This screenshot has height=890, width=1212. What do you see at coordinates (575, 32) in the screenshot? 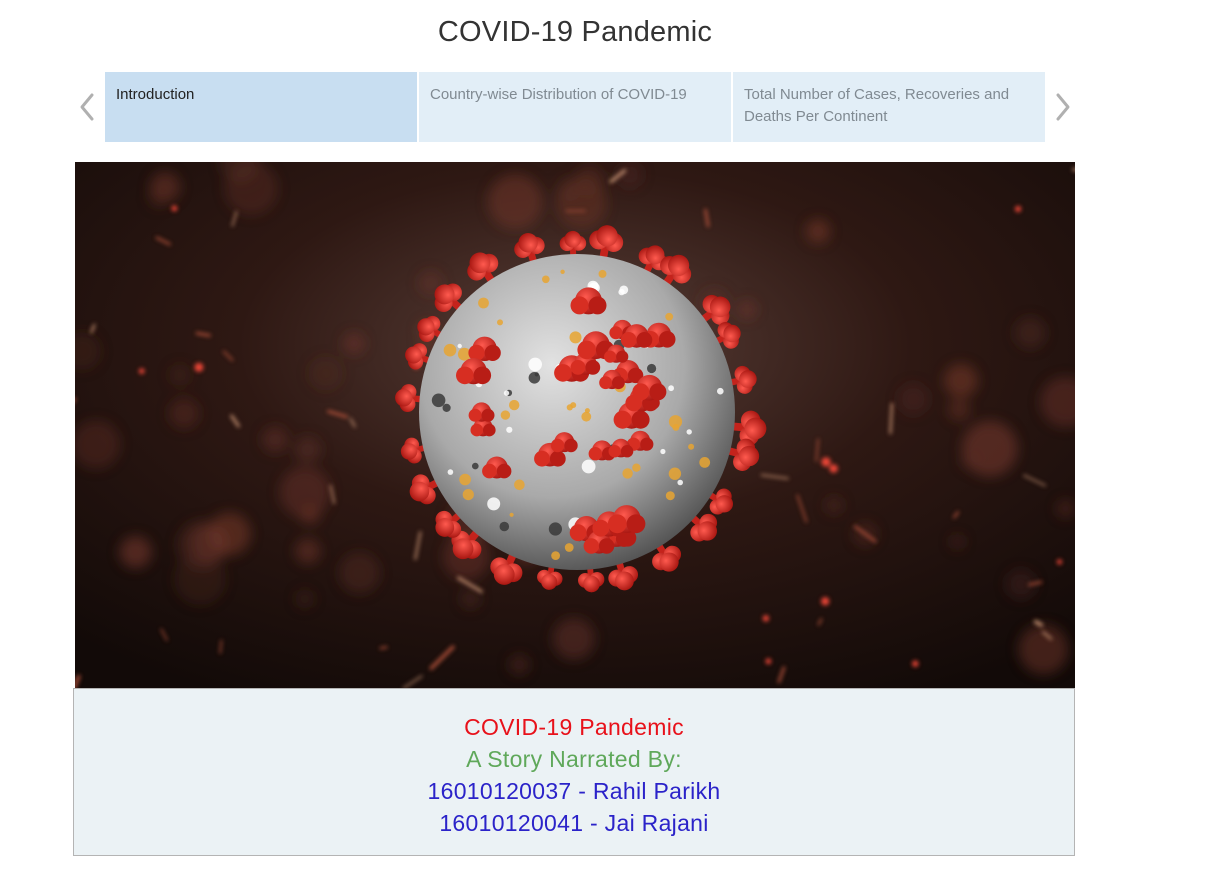
I see `story-title: COVID-19 Pandemic` at bounding box center [575, 32].